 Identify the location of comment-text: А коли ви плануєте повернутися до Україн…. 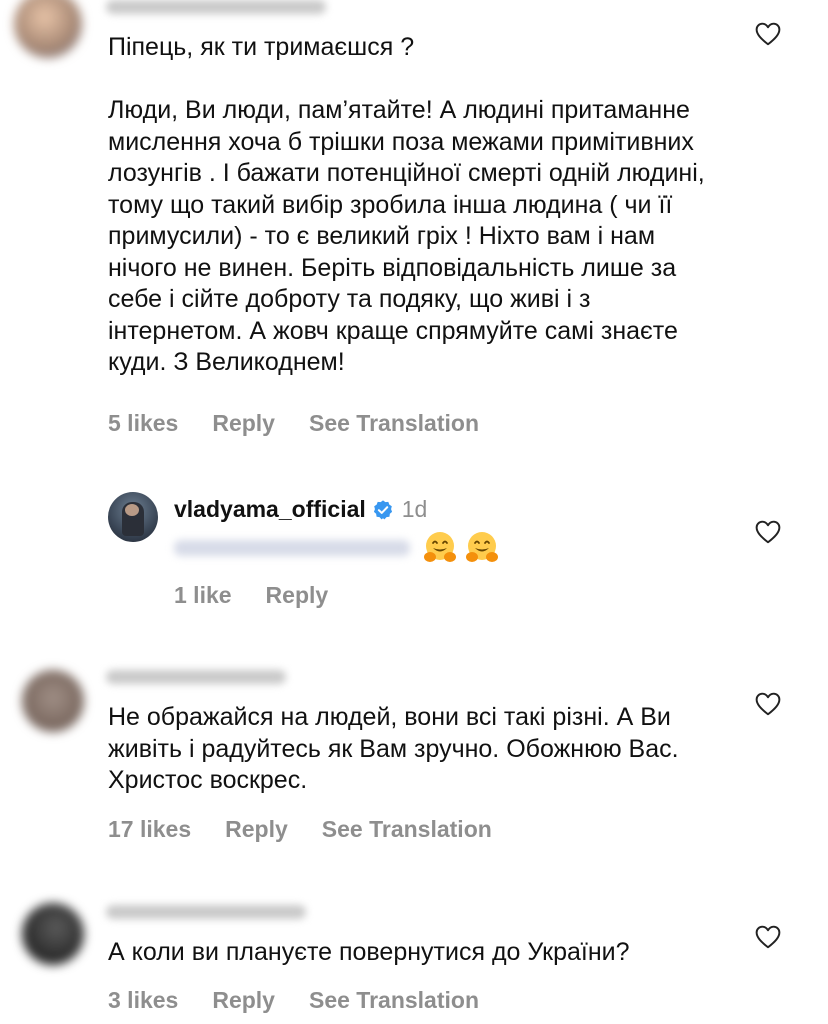
(369, 952).